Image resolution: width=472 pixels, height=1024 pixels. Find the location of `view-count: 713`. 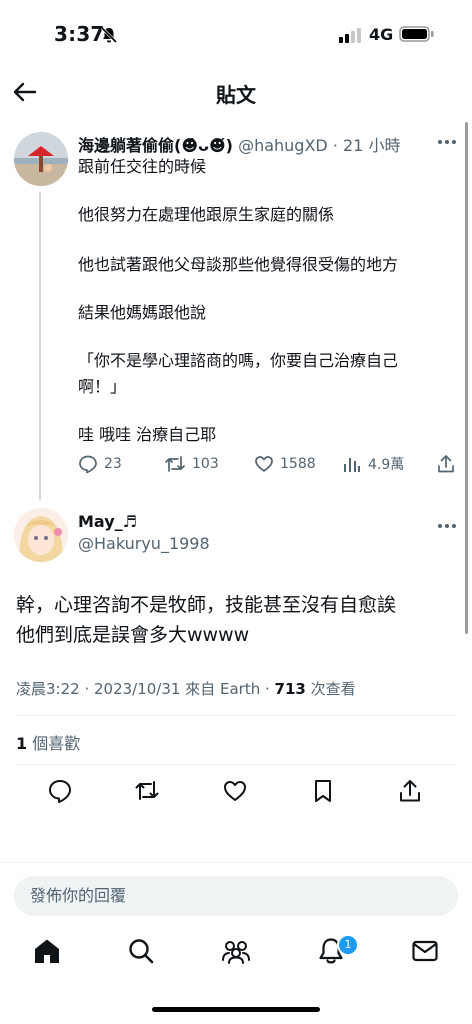

view-count: 713 is located at coordinates (290, 689).